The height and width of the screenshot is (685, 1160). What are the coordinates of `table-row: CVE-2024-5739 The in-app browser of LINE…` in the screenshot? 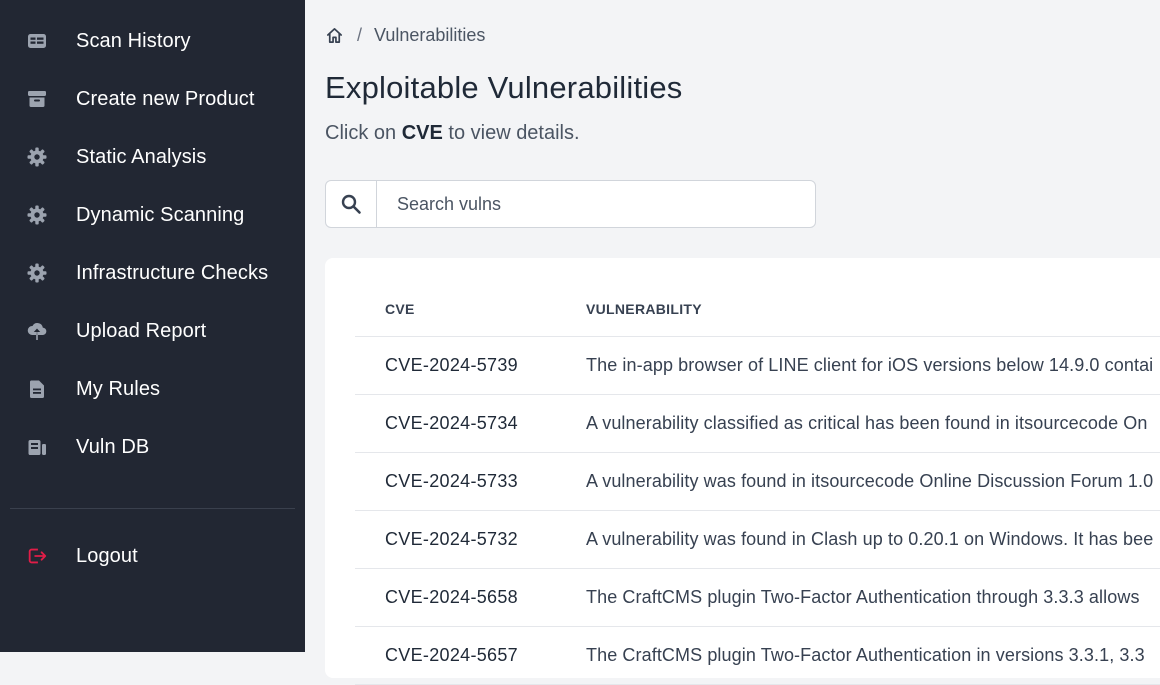 It's located at (757, 366).